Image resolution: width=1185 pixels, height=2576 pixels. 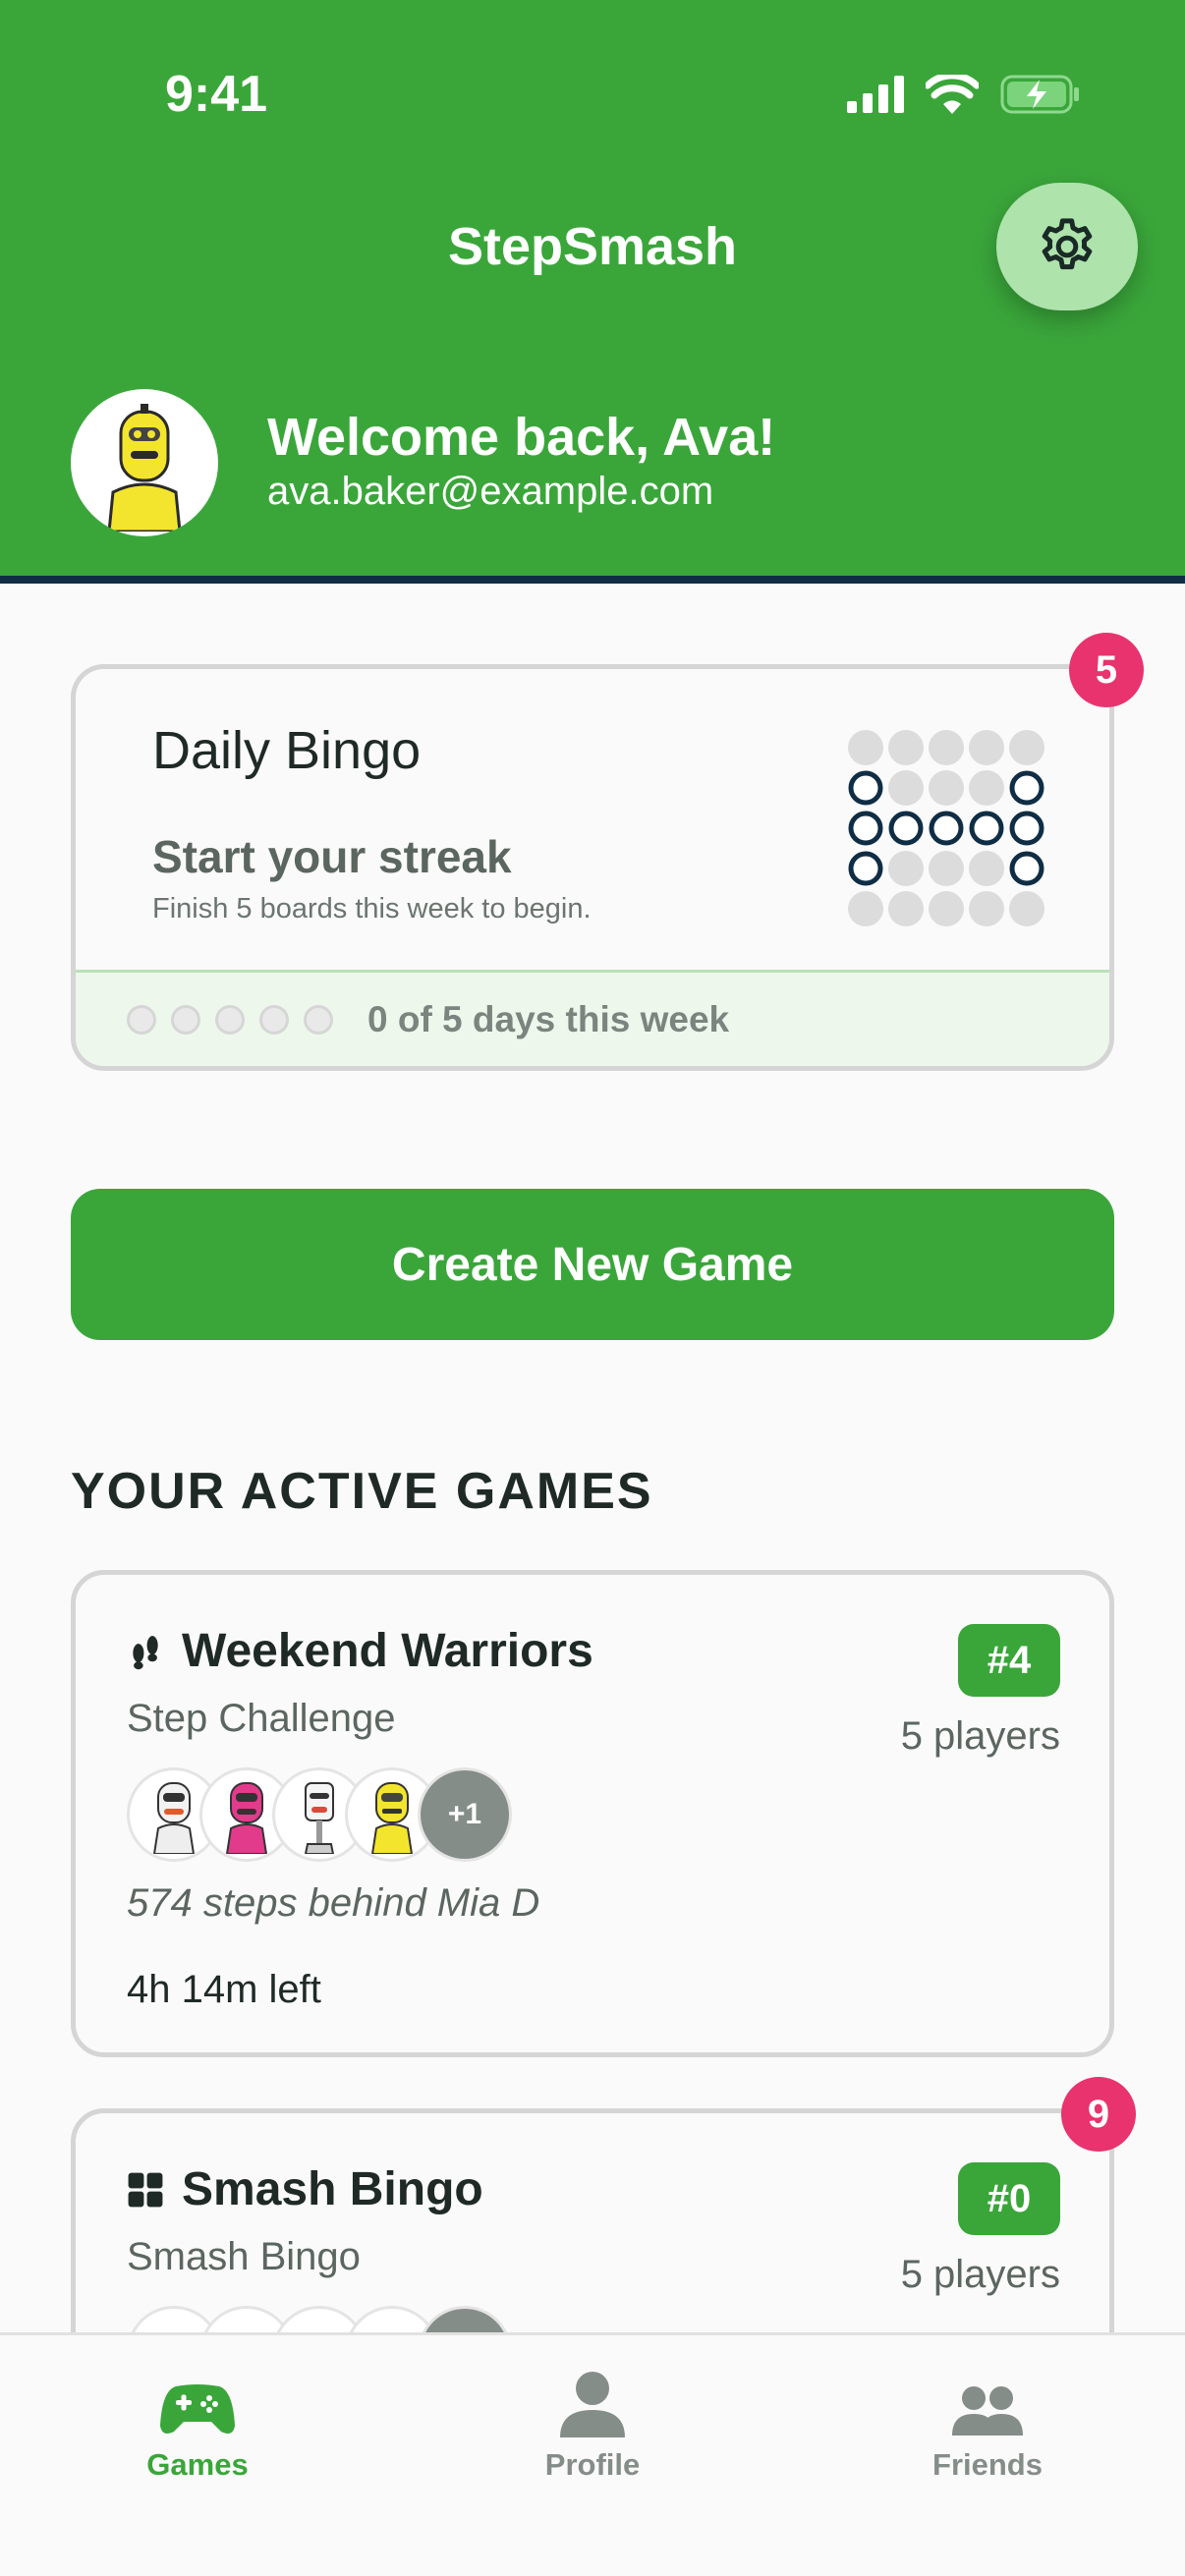 What do you see at coordinates (1009, 1660) in the screenshot?
I see `rank-badge: #4` at bounding box center [1009, 1660].